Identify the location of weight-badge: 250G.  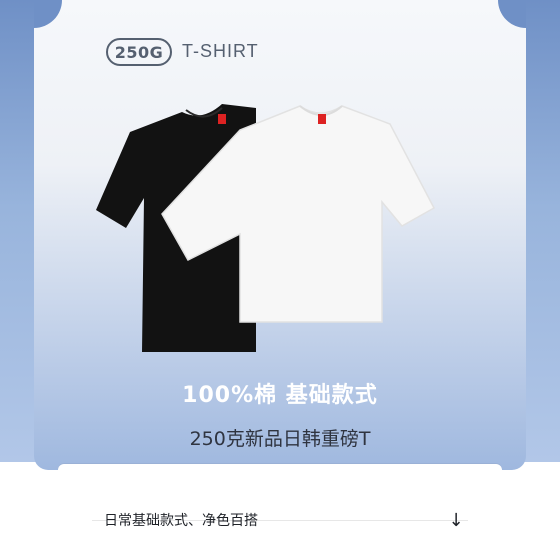
(139, 52).